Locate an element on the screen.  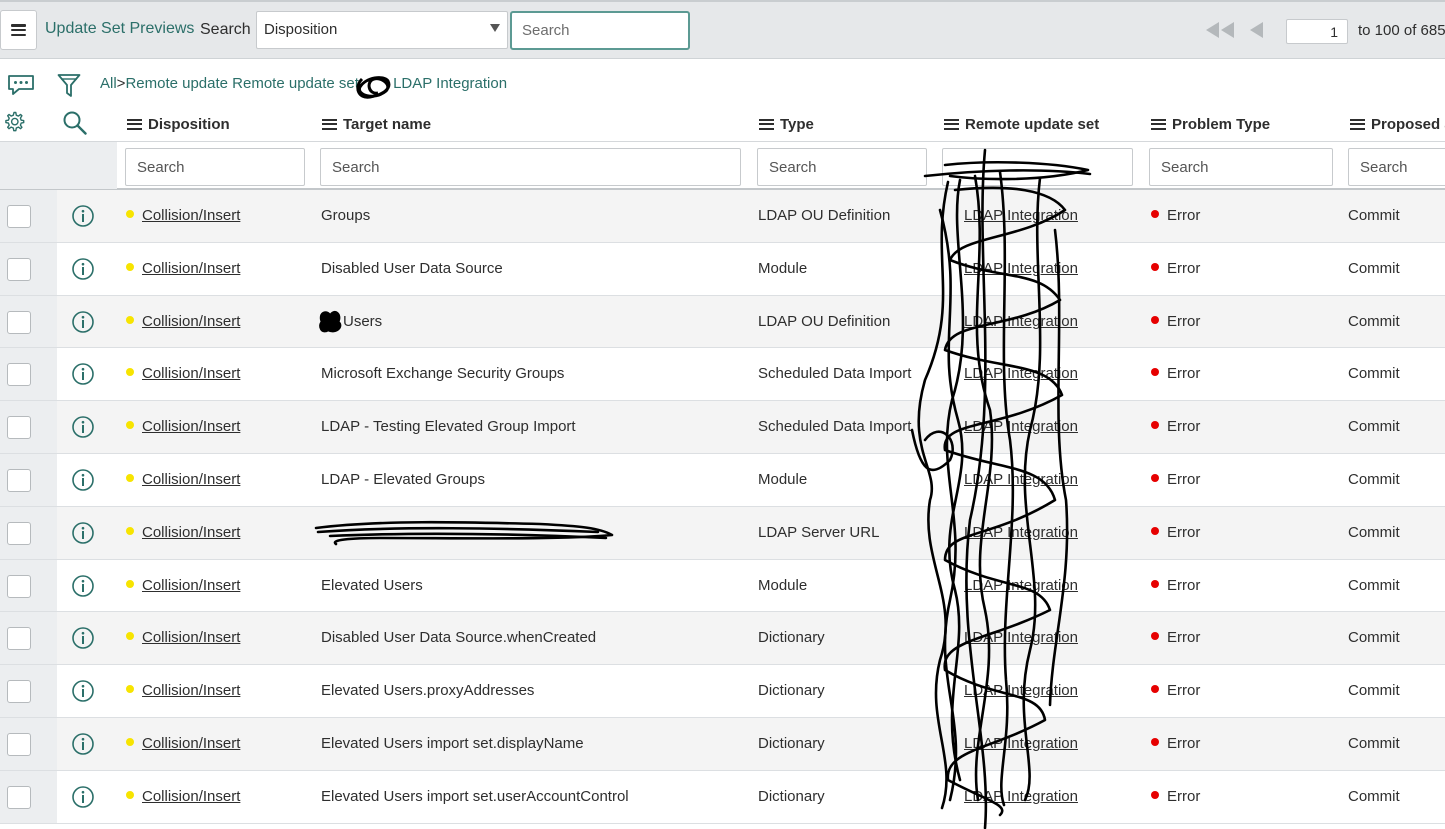
search-input-target-name is located at coordinates (530, 167).